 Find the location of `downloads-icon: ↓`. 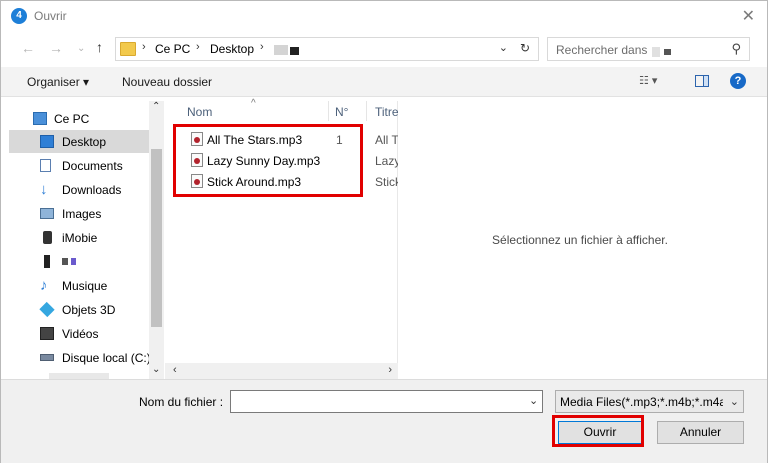

downloads-icon: ↓ is located at coordinates (44, 189).